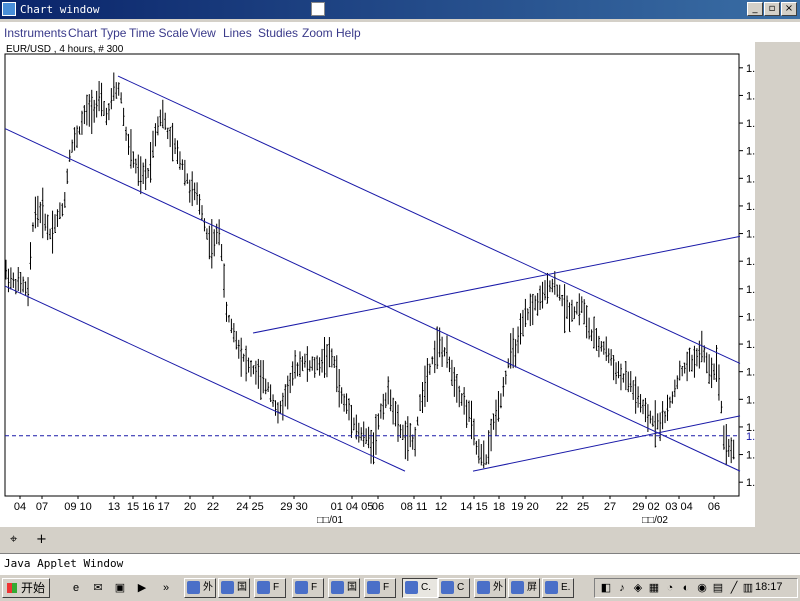  Describe the element at coordinates (566, 587) in the screenshot. I see `task-label: E.` at that location.